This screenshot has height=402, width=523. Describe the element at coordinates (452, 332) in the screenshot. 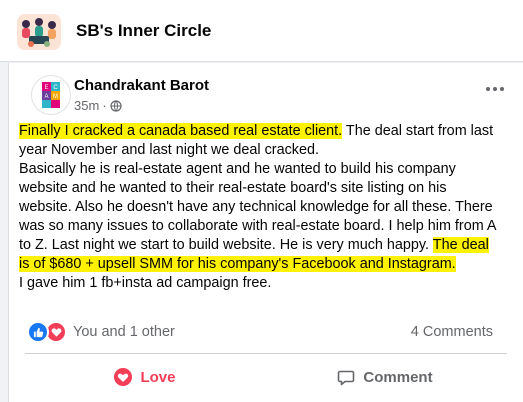

I see `comments-count: 4 Comments` at that location.